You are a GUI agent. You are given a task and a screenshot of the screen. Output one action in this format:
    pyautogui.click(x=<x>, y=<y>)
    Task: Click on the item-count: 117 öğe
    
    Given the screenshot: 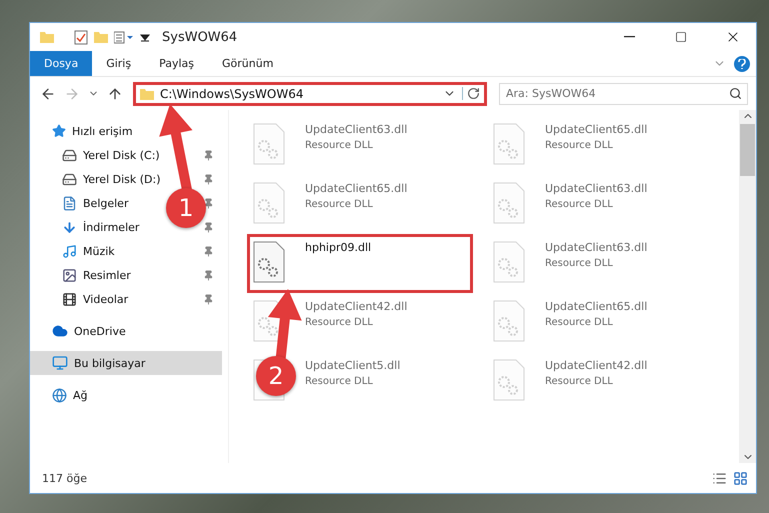 What is the action you would take?
    pyautogui.click(x=65, y=478)
    